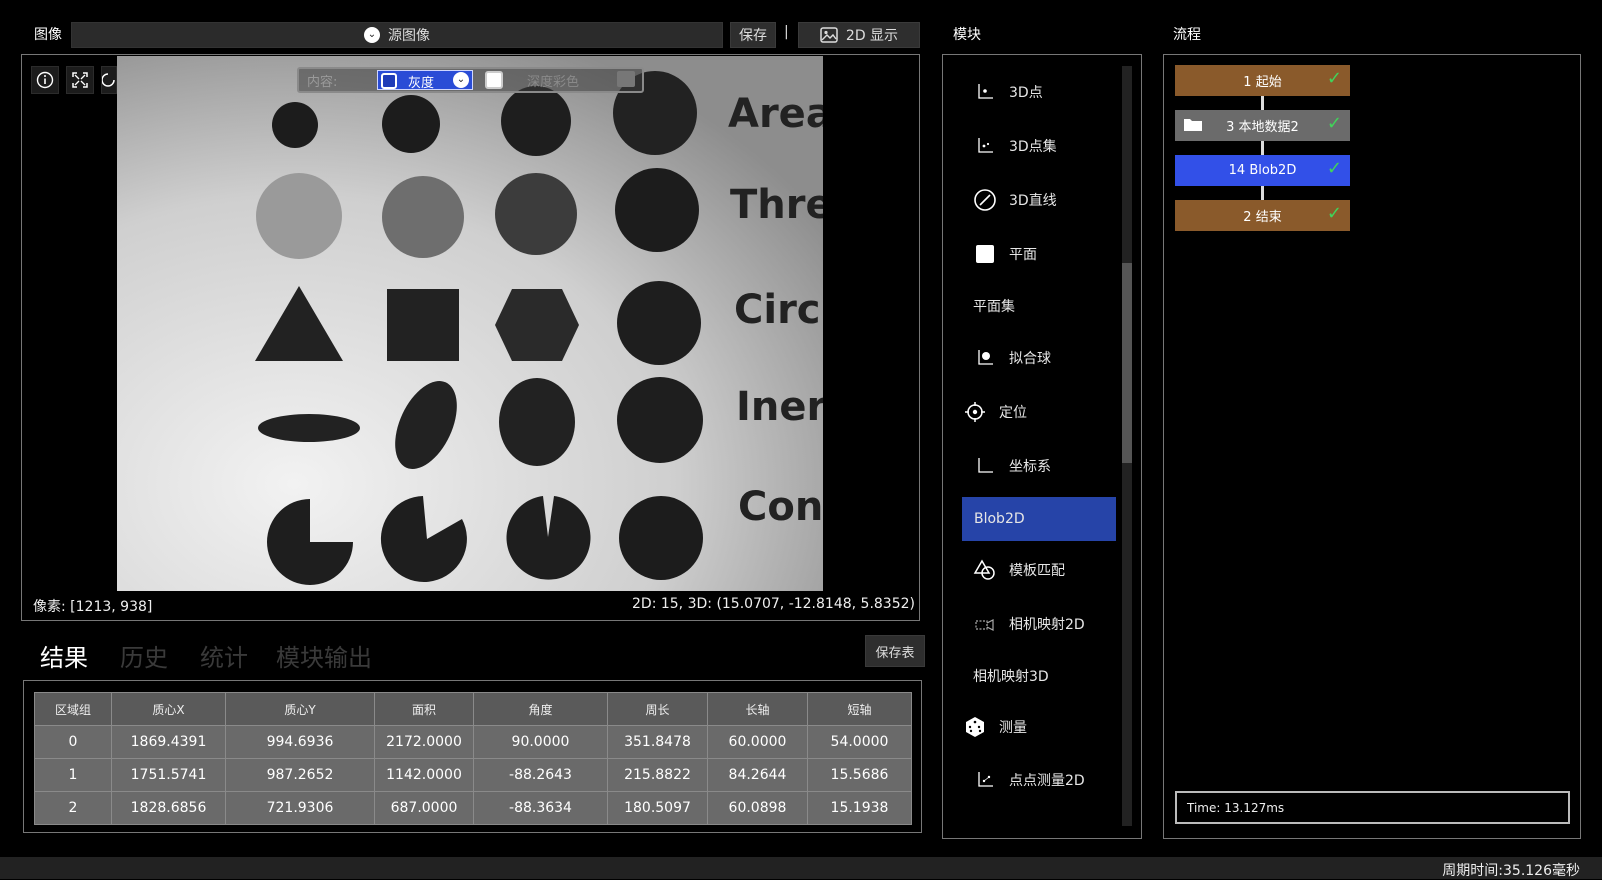  I want to click on module-item-camera-map-2d: 相机映射2D, so click(1039, 624).